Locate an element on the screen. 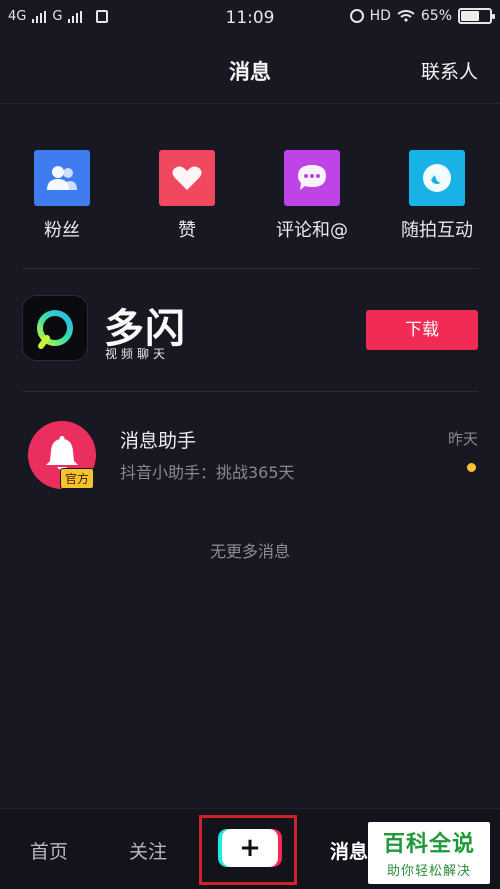 This screenshot has width=500, height=889. plus-icon: + is located at coordinates (250, 848).